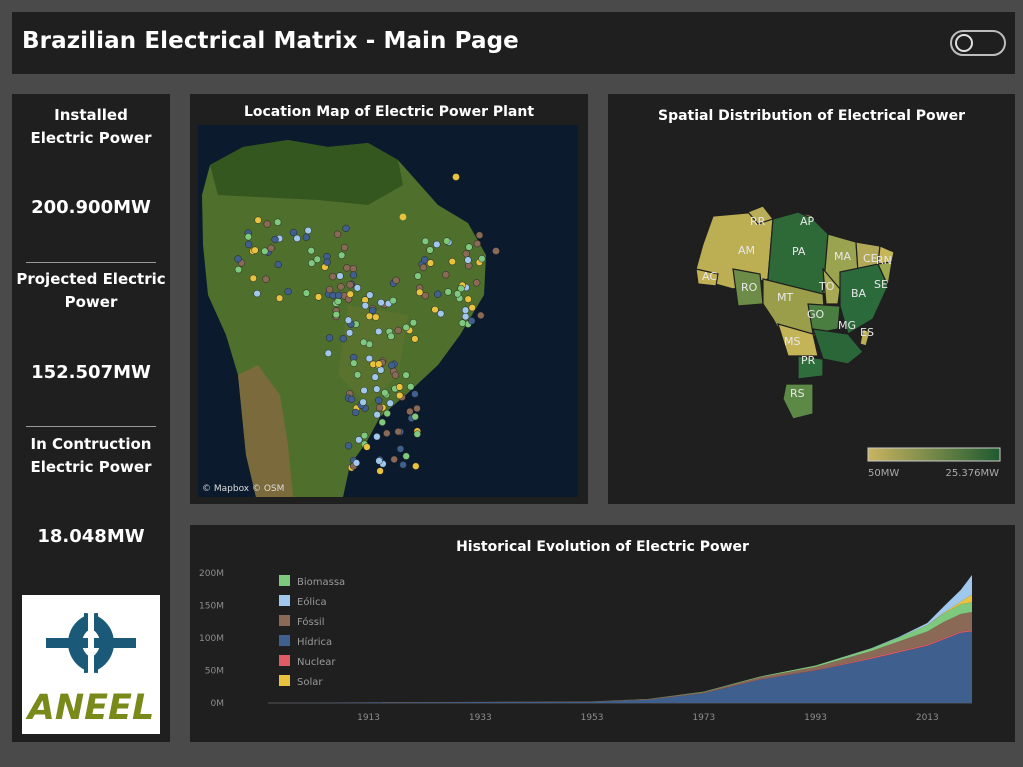 Image resolution: width=1023 pixels, height=767 pixels. Describe the element at coordinates (321, 582) in the screenshot. I see `legend-label: Biomassa` at that location.